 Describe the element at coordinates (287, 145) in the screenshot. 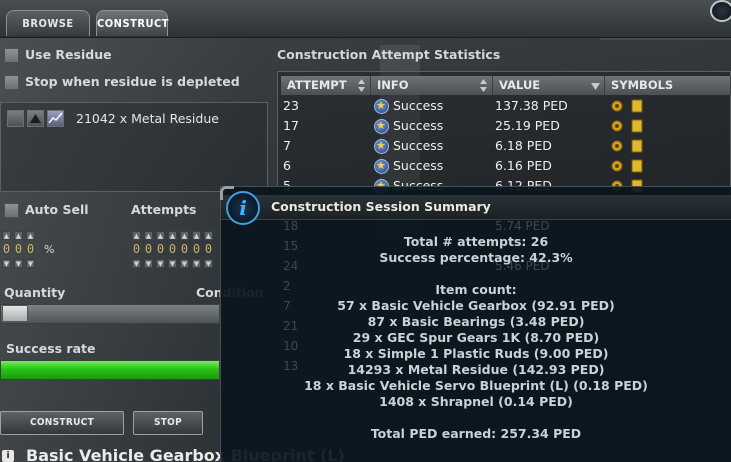

I see `attempt-cell: 7` at that location.